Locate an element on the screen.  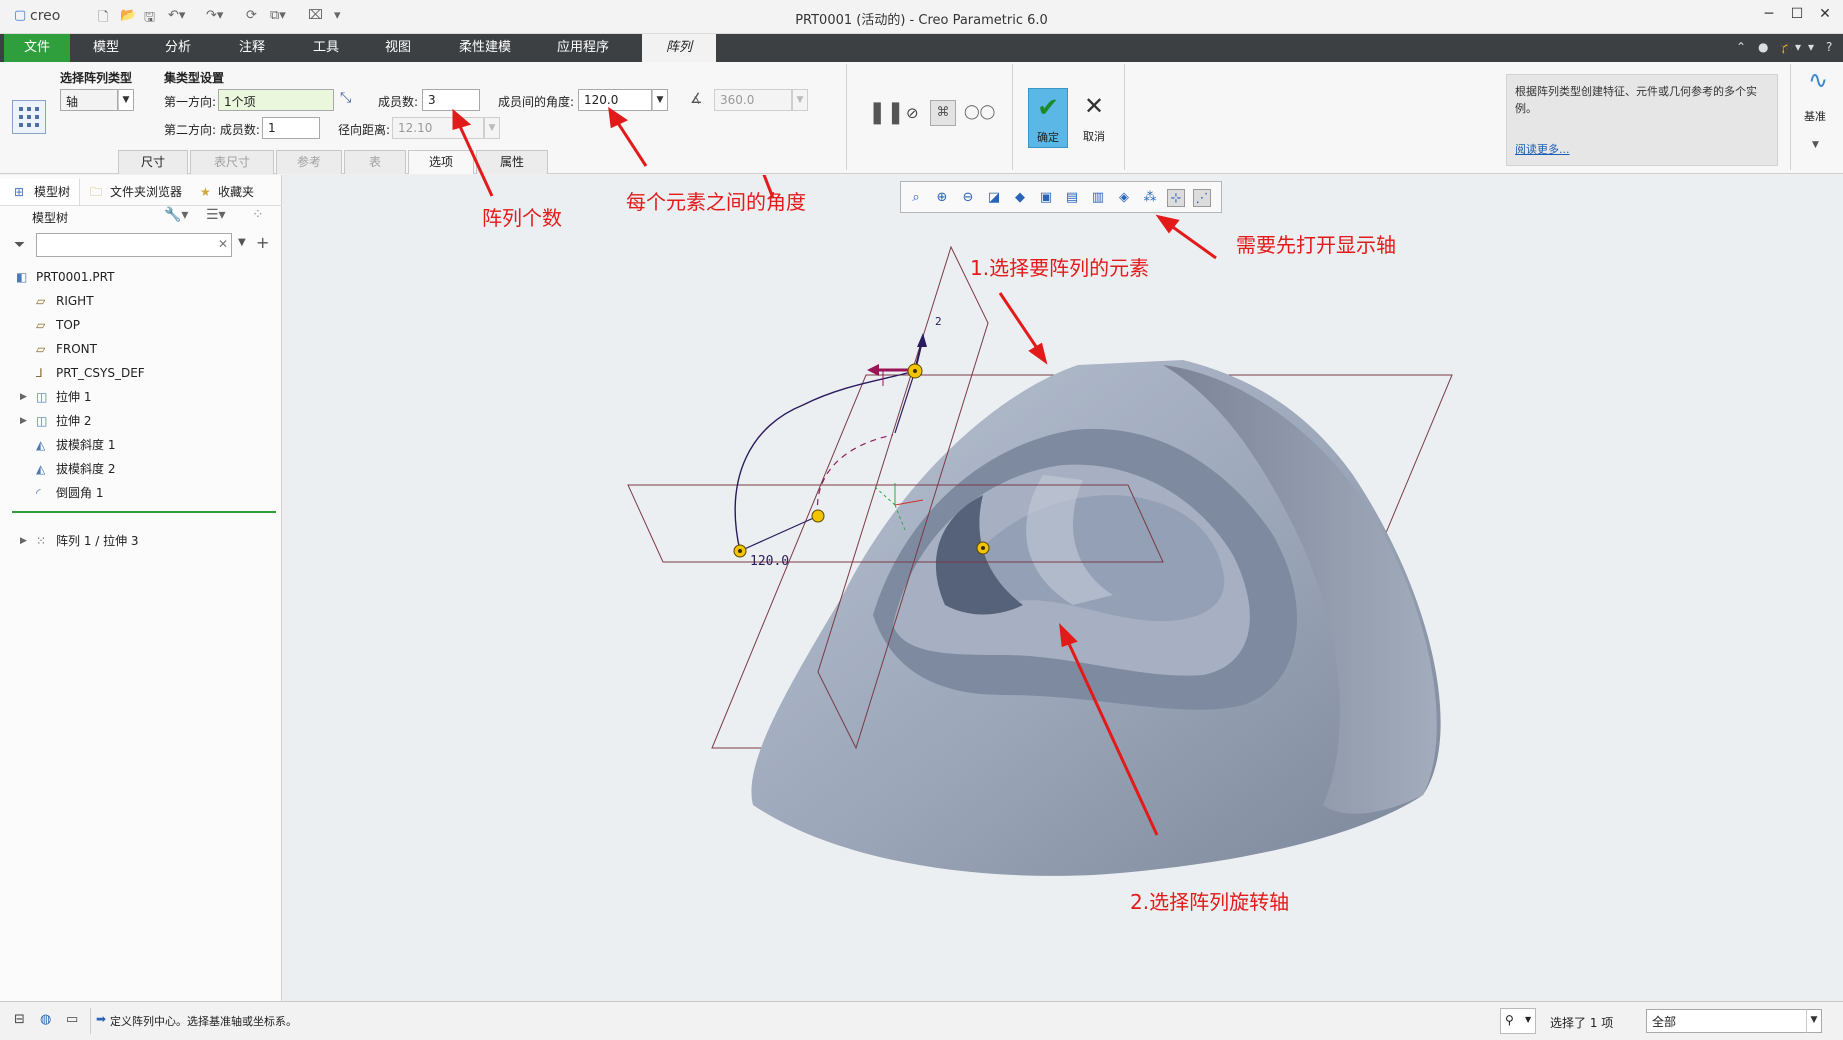
fullscreen-icon: ▭ is located at coordinates (72, 1019).